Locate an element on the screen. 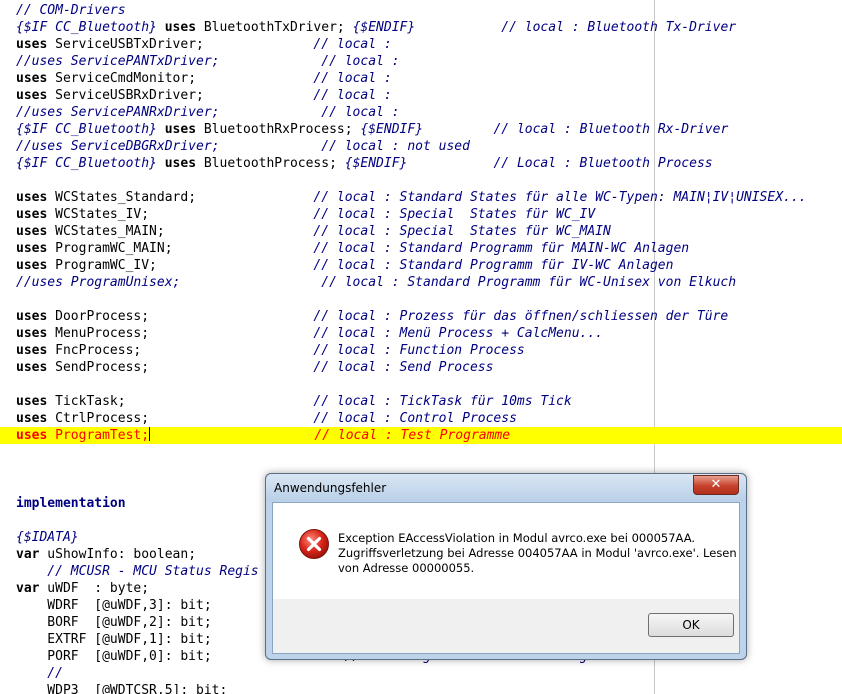 Image resolution: width=842 pixels, height=694 pixels. code-line: // is located at coordinates (421, 673).